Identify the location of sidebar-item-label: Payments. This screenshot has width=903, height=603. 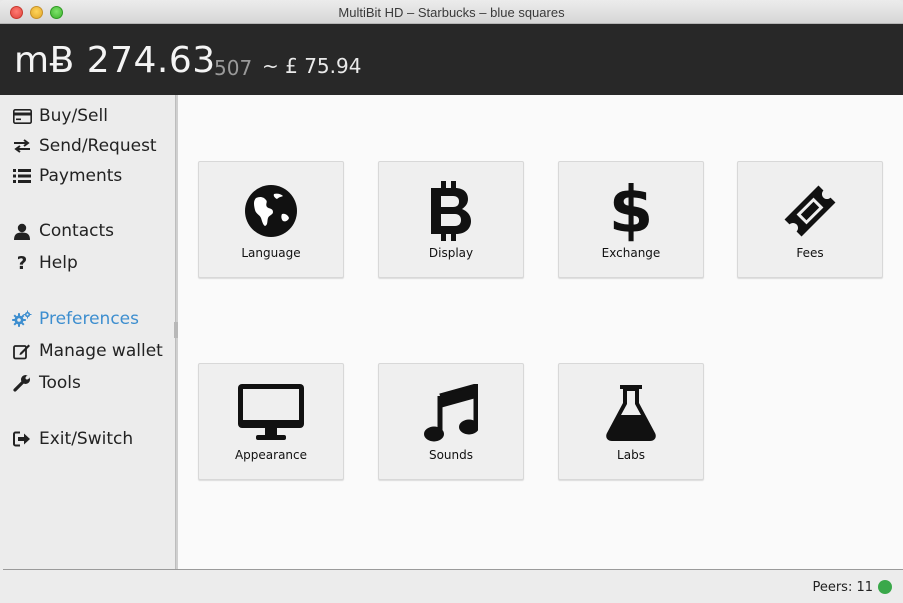
(81, 176).